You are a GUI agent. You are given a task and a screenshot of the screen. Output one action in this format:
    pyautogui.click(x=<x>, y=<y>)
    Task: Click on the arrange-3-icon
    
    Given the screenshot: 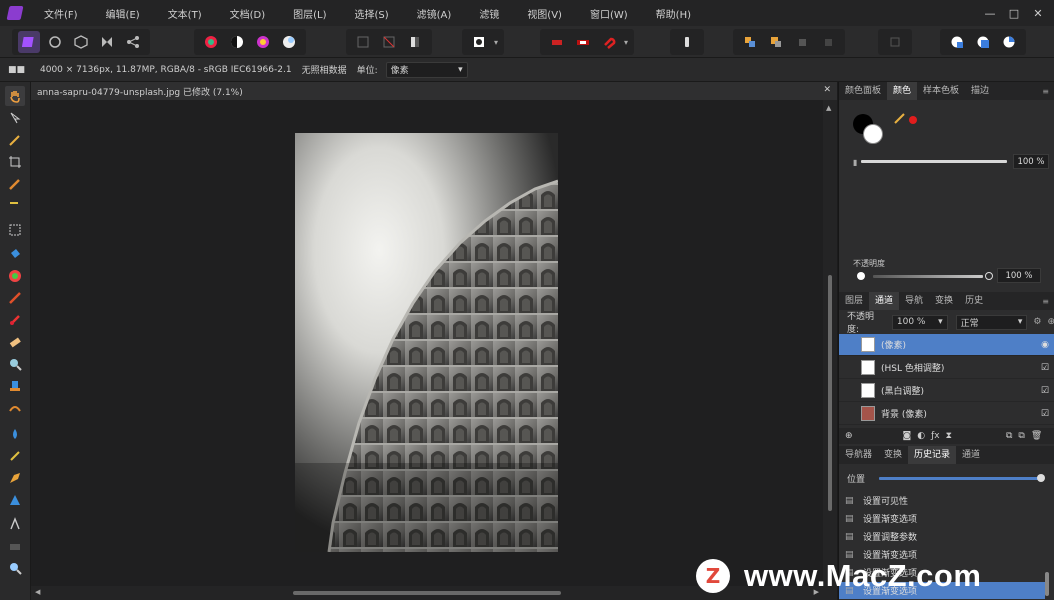 What is the action you would take?
    pyautogui.click(x=802, y=42)
    